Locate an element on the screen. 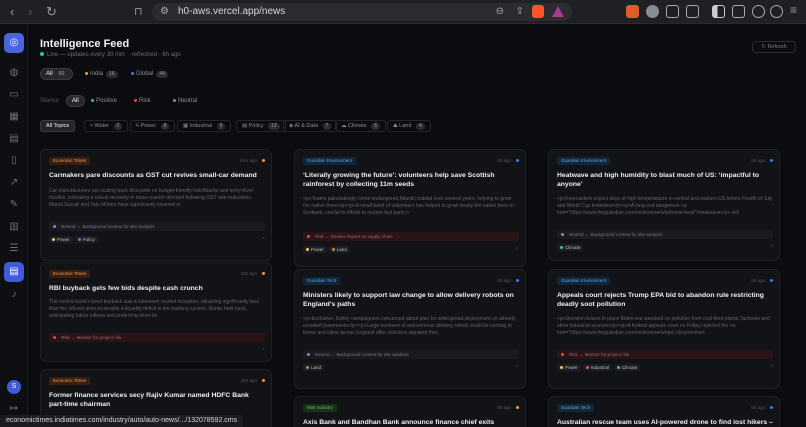 The width and height of the screenshot is (806, 427). download-icon is located at coordinates (692, 11).